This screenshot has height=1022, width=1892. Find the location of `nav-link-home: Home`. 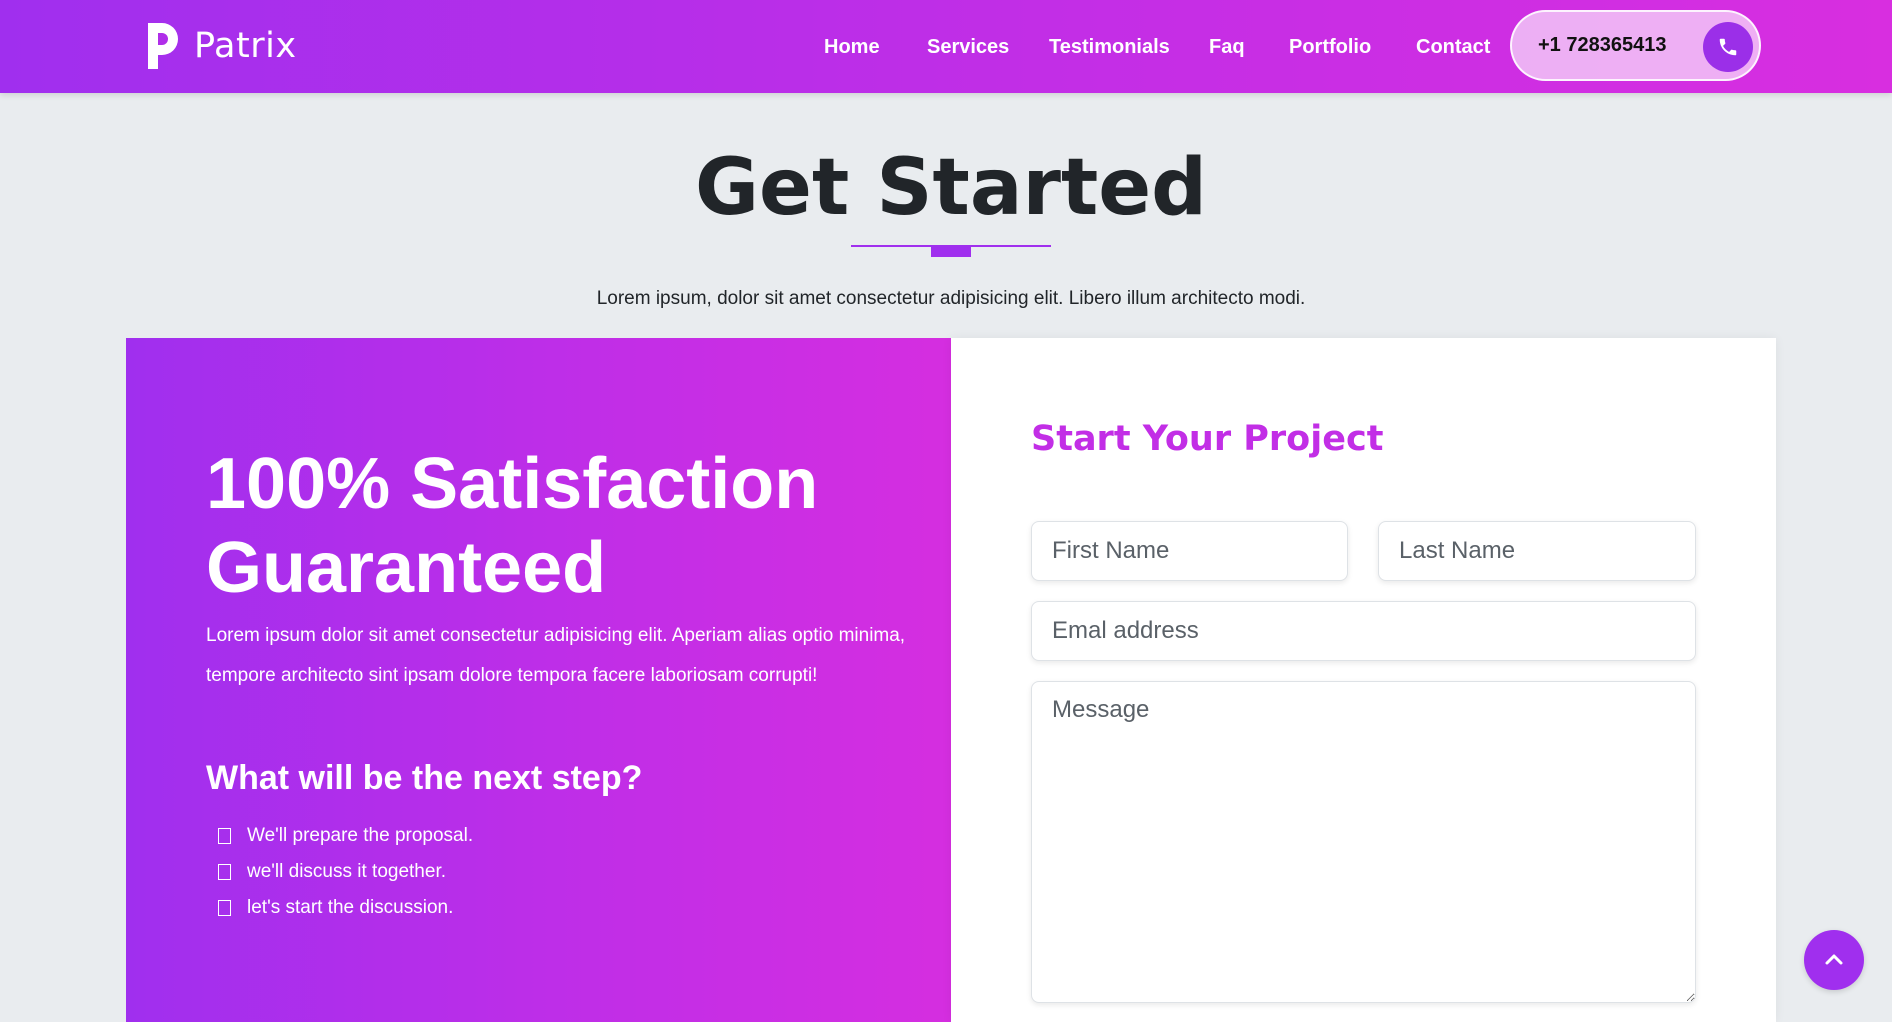

nav-link-home: Home is located at coordinates (852, 47).